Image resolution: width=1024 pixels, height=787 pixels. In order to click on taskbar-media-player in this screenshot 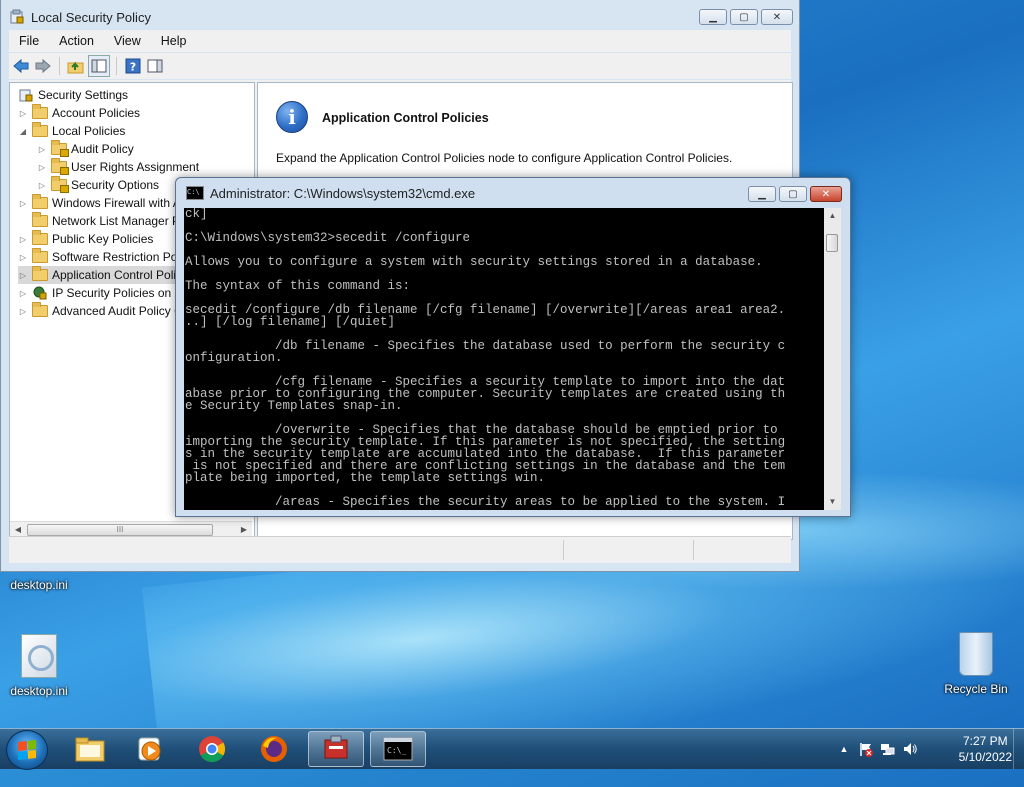, I will do `click(150, 749)`.